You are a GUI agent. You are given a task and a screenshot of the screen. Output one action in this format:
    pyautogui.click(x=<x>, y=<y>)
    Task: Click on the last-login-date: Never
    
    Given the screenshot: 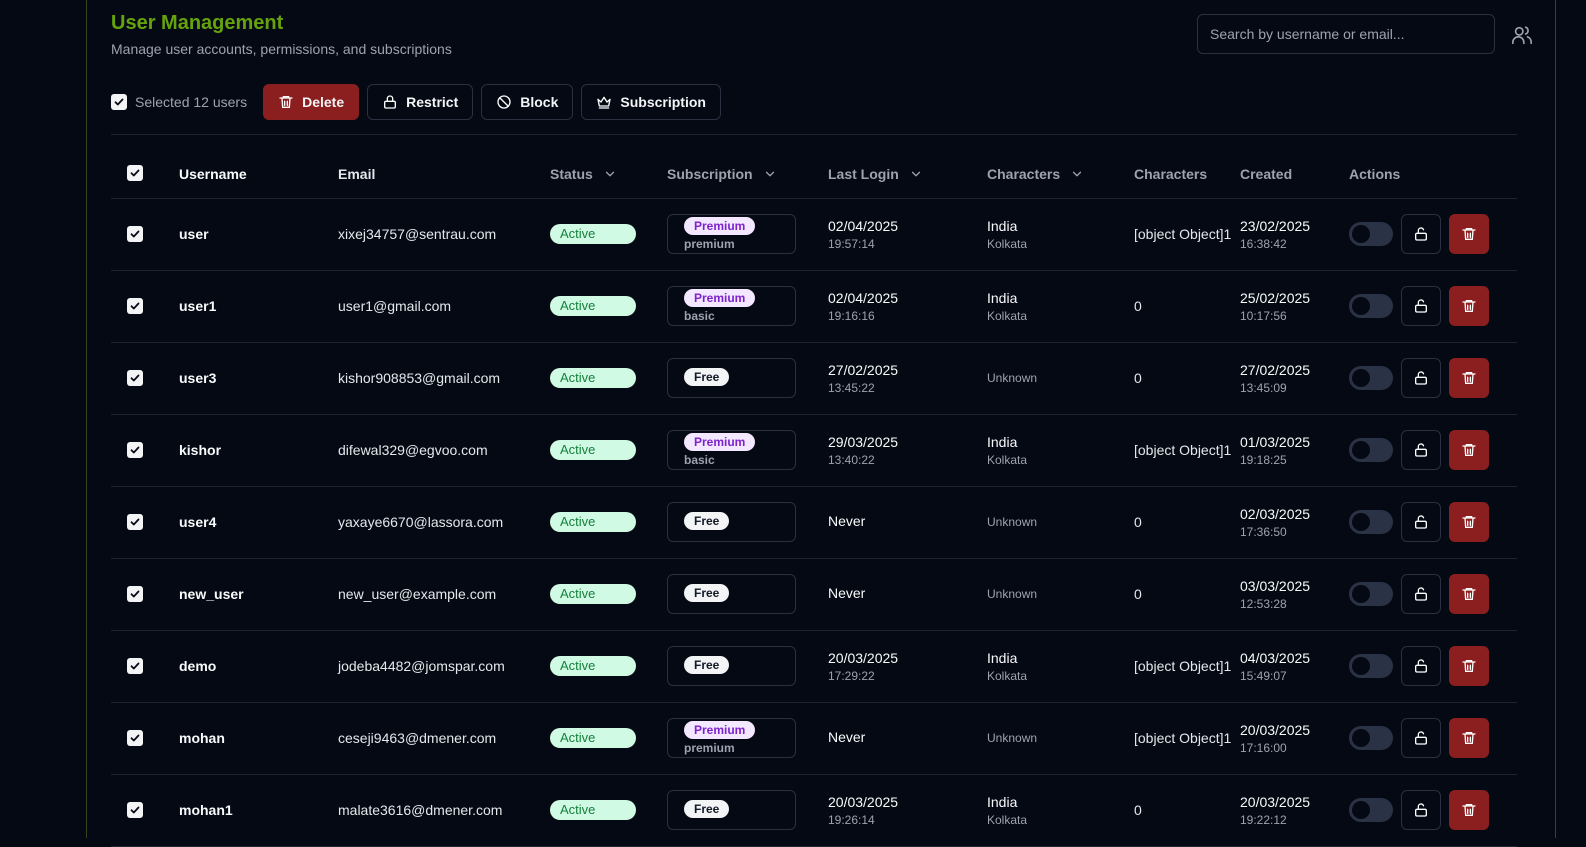 What is the action you would take?
    pyautogui.click(x=847, y=736)
    